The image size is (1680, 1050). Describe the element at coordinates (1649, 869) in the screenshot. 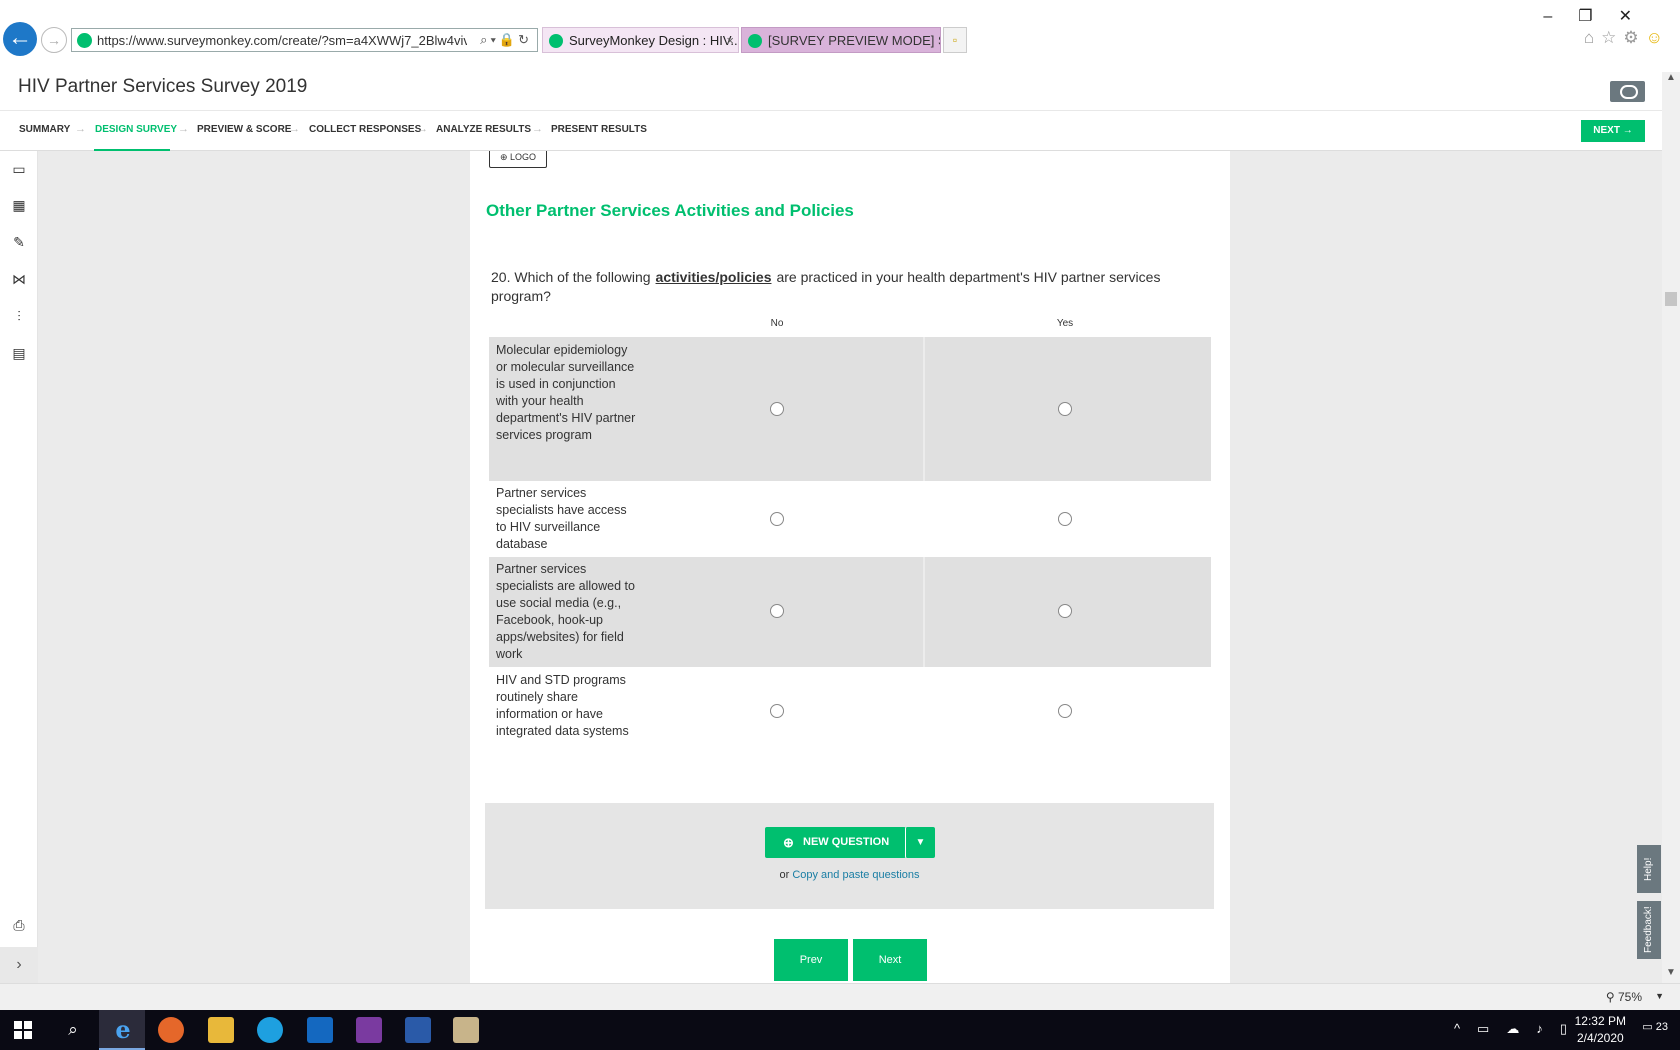

I see `help-tab: Help!` at that location.